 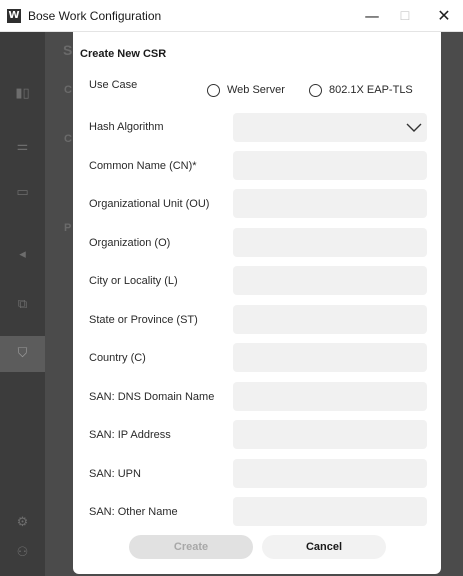 I want to click on radio-web-server-label: Web Server, so click(x=256, y=90).